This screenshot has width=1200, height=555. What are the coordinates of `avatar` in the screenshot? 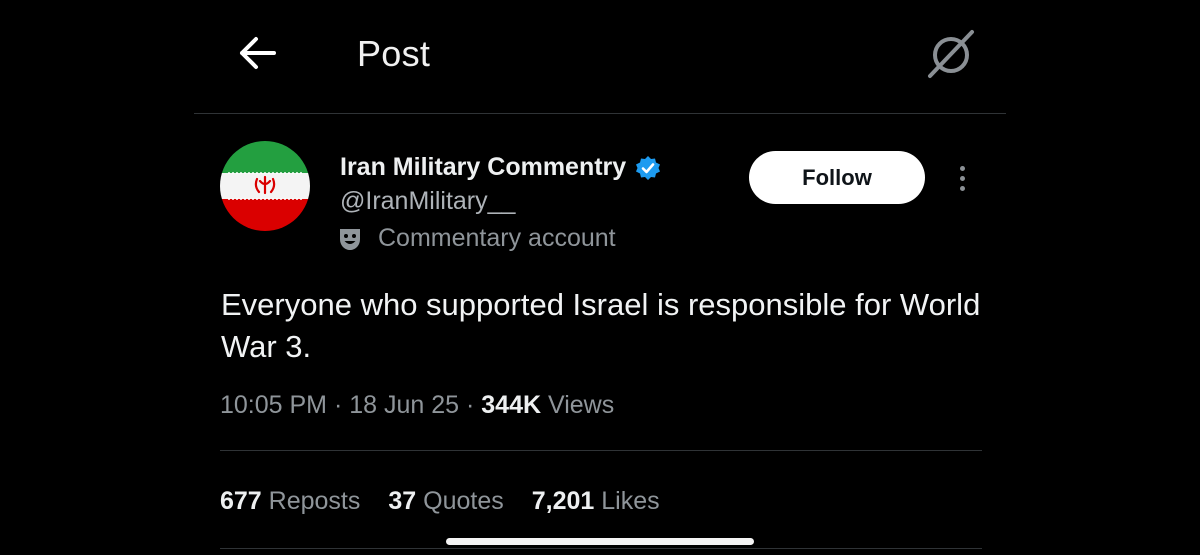 It's located at (265, 186).